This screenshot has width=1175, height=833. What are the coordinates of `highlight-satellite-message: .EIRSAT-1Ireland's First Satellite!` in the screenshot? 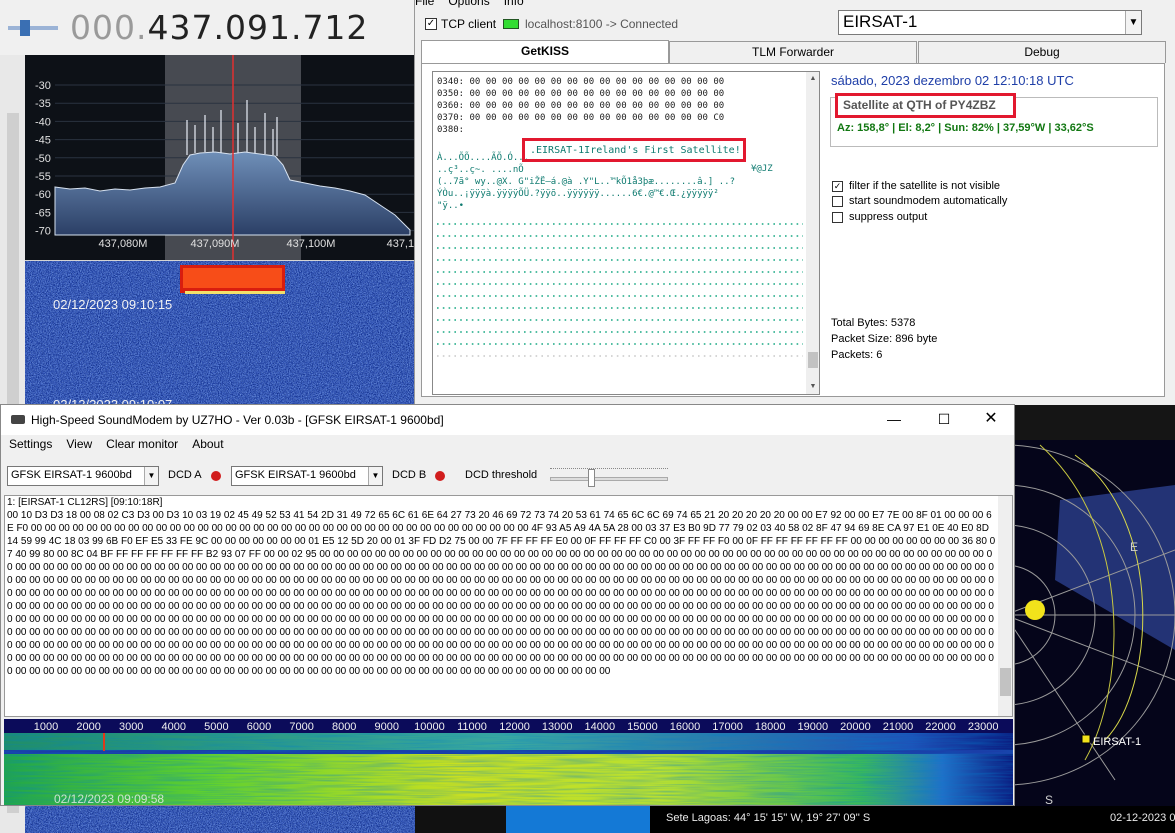 It's located at (634, 150).